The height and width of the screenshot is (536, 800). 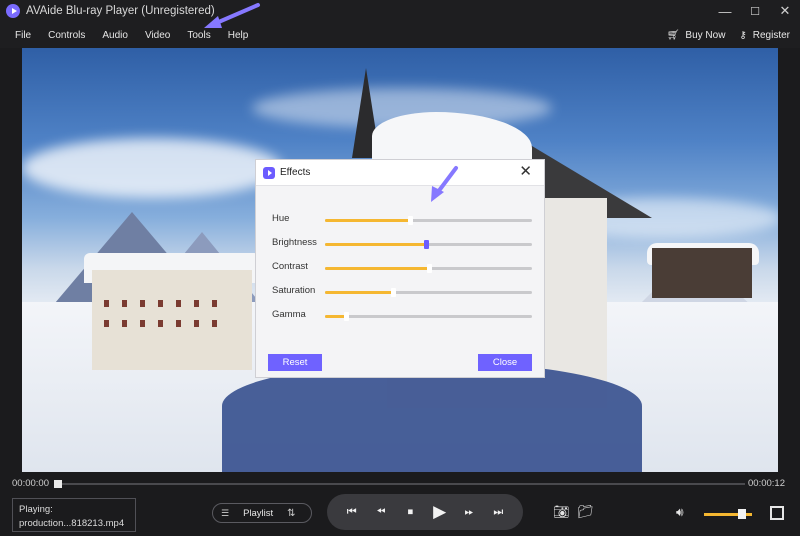 What do you see at coordinates (74, 515) in the screenshot?
I see `now-playing-box: Playing: production...818213.mp4` at bounding box center [74, 515].